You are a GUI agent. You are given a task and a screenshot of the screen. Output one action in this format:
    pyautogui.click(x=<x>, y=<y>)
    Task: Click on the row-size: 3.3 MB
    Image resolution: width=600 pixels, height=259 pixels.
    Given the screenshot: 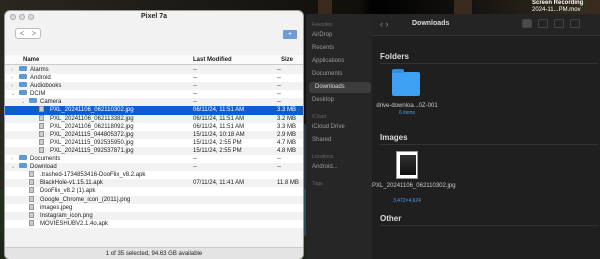 What is the action you would take?
    pyautogui.click(x=287, y=110)
    